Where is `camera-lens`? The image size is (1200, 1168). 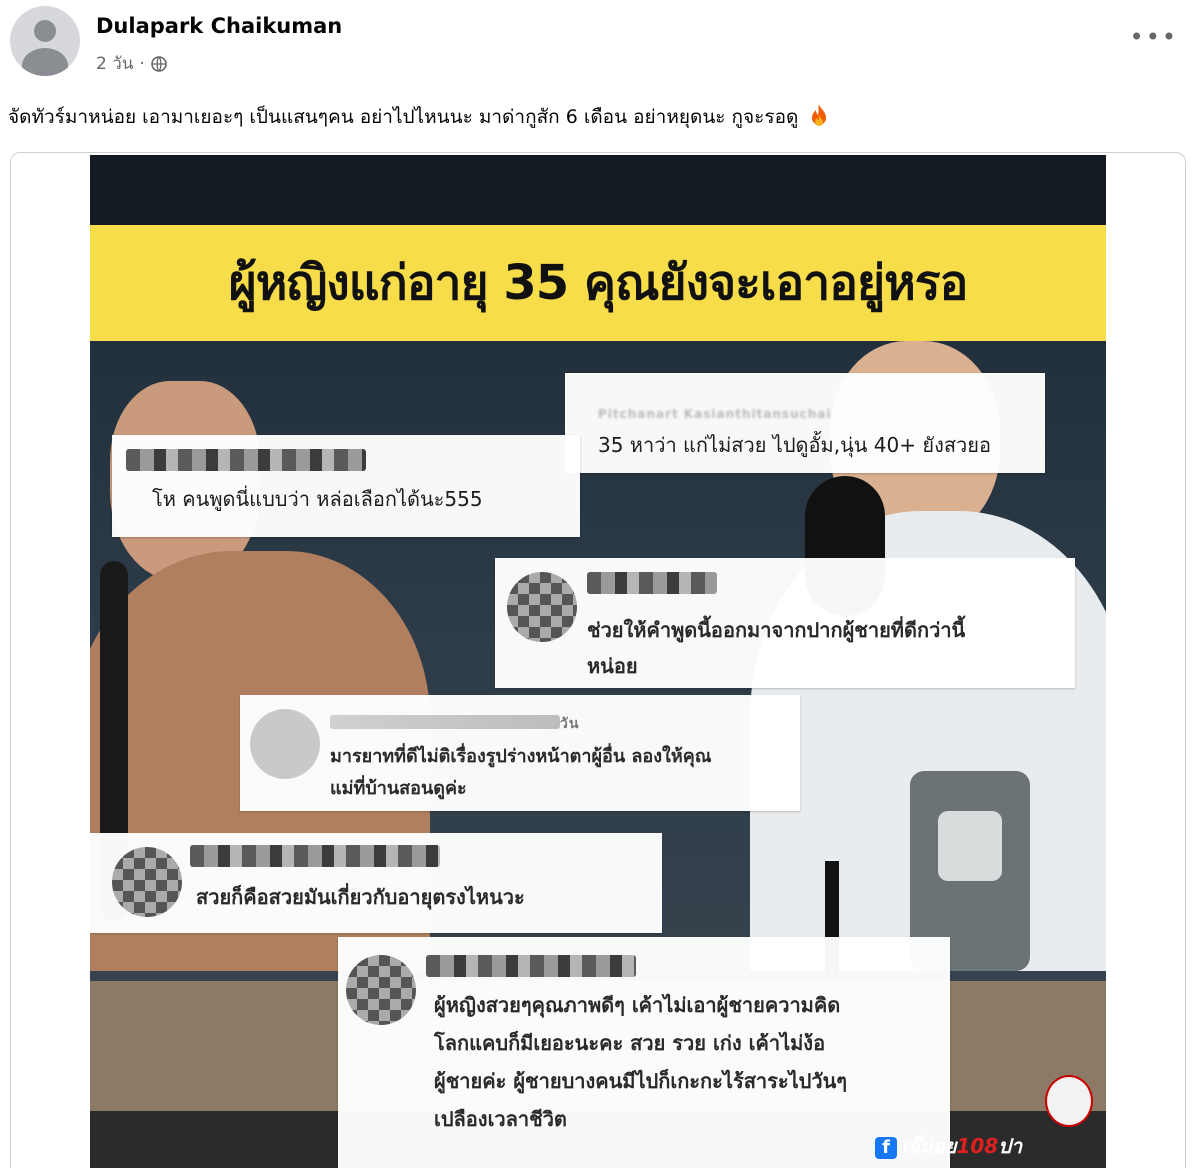
camera-lens is located at coordinates (970, 846).